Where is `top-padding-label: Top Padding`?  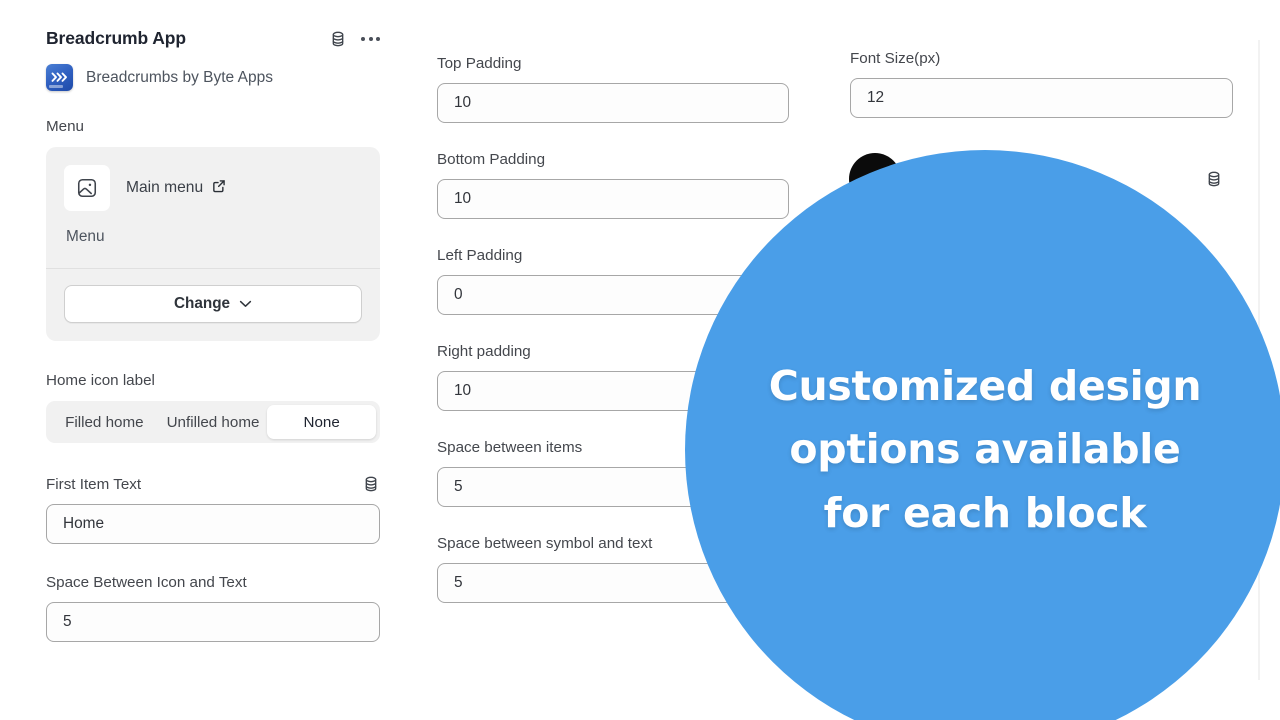
top-padding-label: Top Padding is located at coordinates (479, 63).